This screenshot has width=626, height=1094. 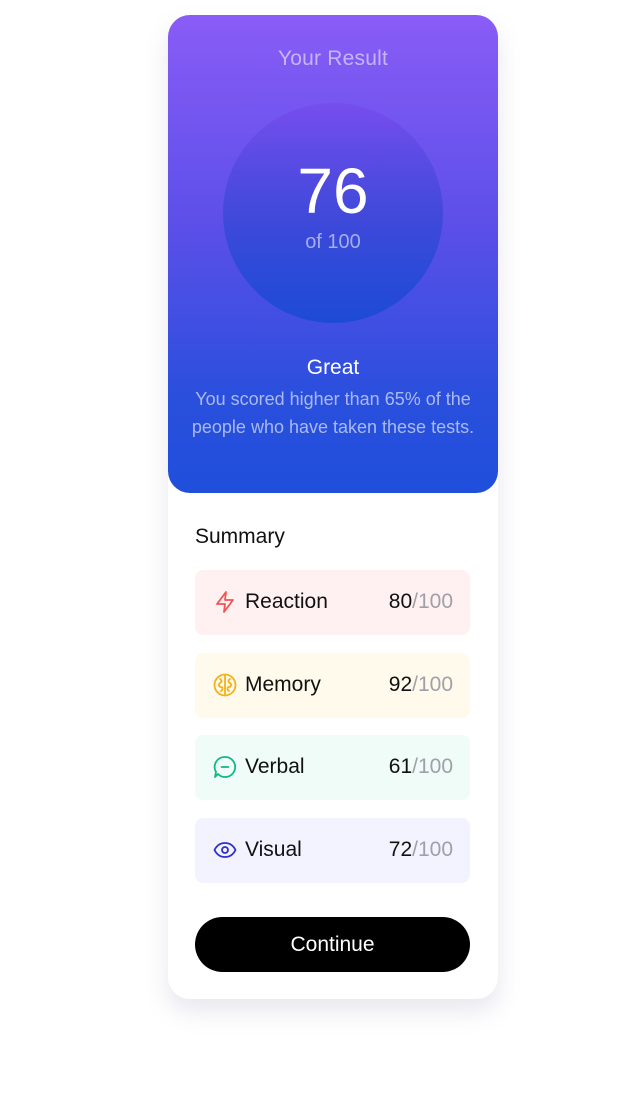 What do you see at coordinates (332, 850) in the screenshot?
I see `summary-item-visual: Visual 72/100` at bounding box center [332, 850].